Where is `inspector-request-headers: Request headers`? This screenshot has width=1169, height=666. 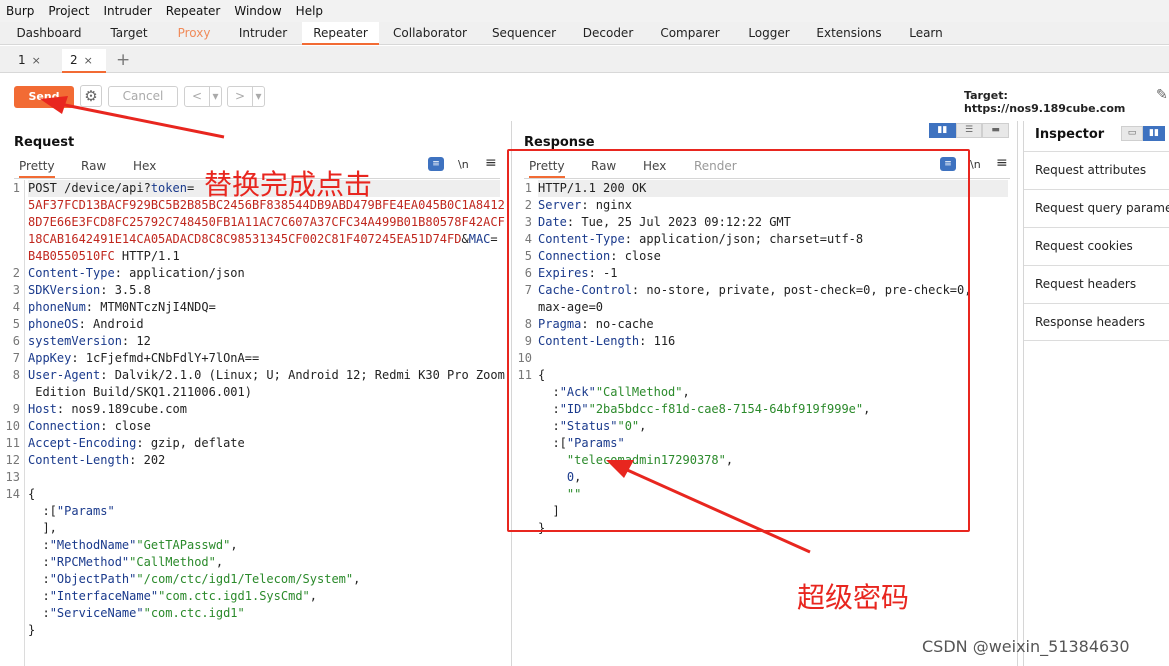
inspector-request-headers: Request headers is located at coordinates (1096, 284).